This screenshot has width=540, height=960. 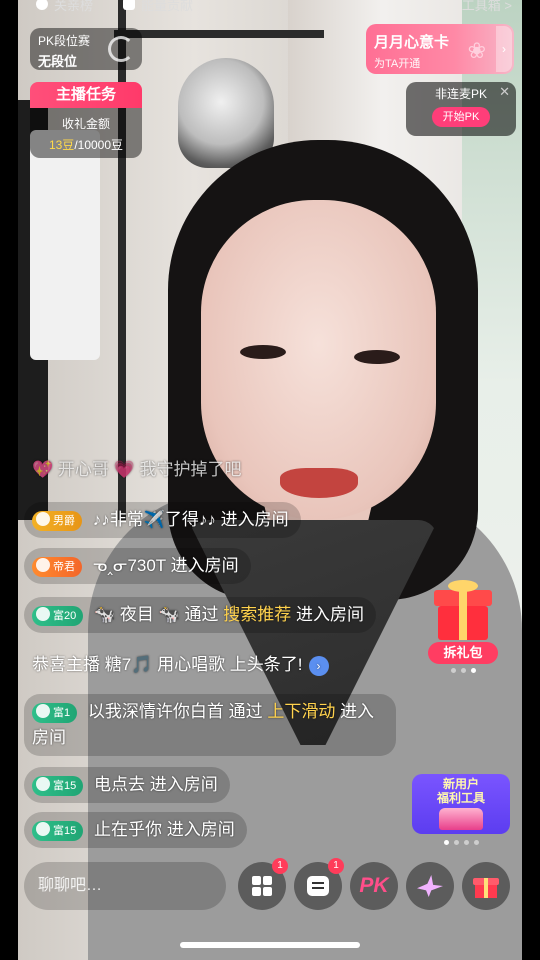 What do you see at coordinates (137, 614) in the screenshot?
I see `chat-user: 🐄 夜目 🐄` at bounding box center [137, 614].